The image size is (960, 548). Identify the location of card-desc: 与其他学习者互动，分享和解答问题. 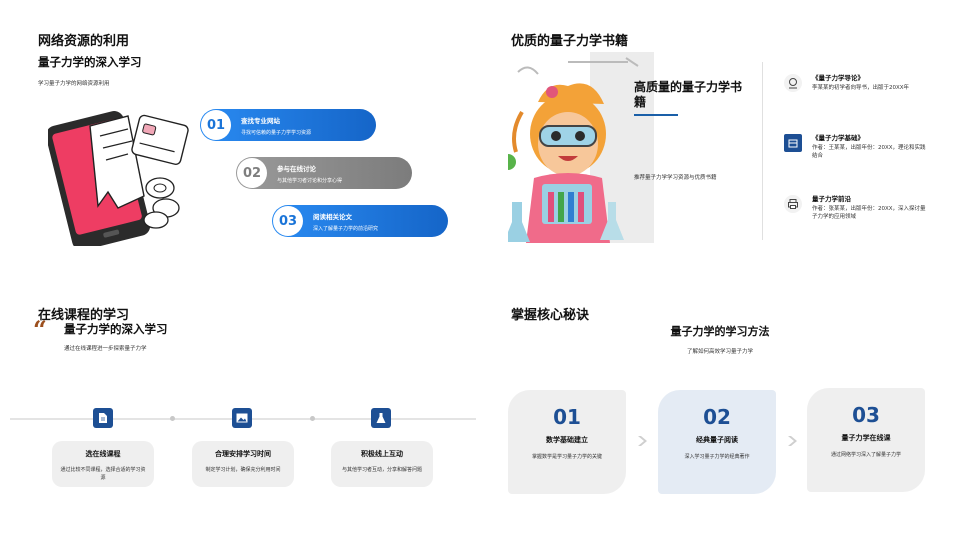
(381, 470).